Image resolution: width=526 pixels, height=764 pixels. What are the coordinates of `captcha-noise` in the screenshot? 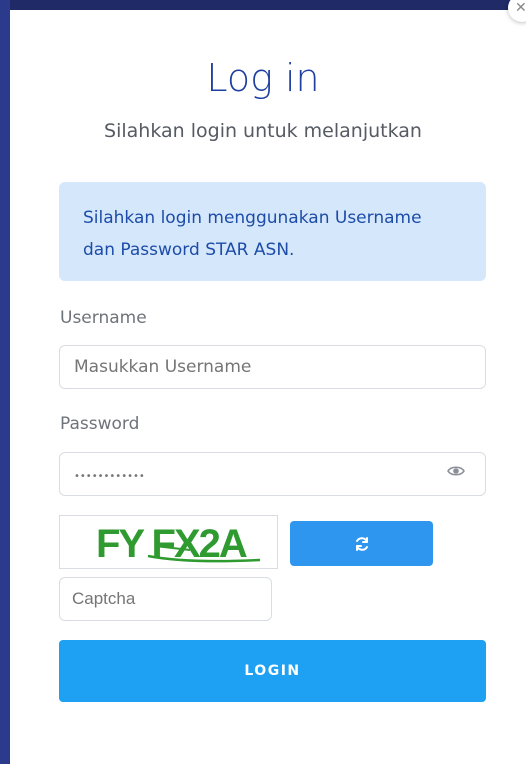 It's located at (204, 554).